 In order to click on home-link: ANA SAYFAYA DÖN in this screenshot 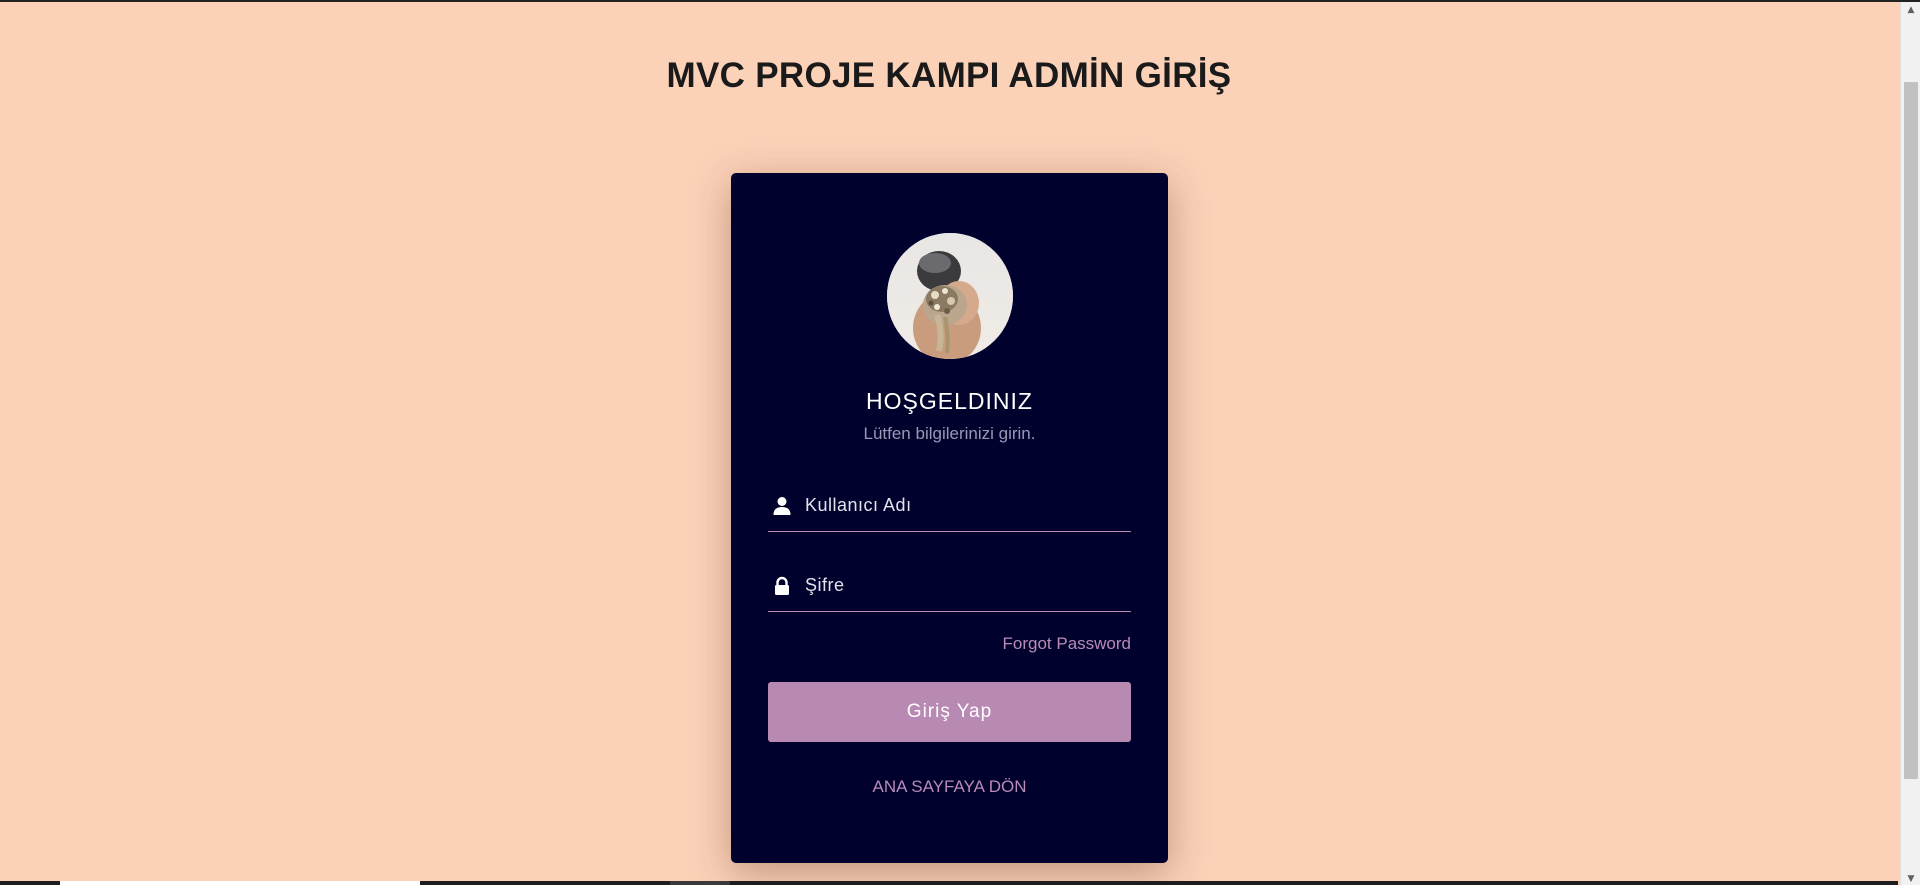, I will do `click(949, 787)`.